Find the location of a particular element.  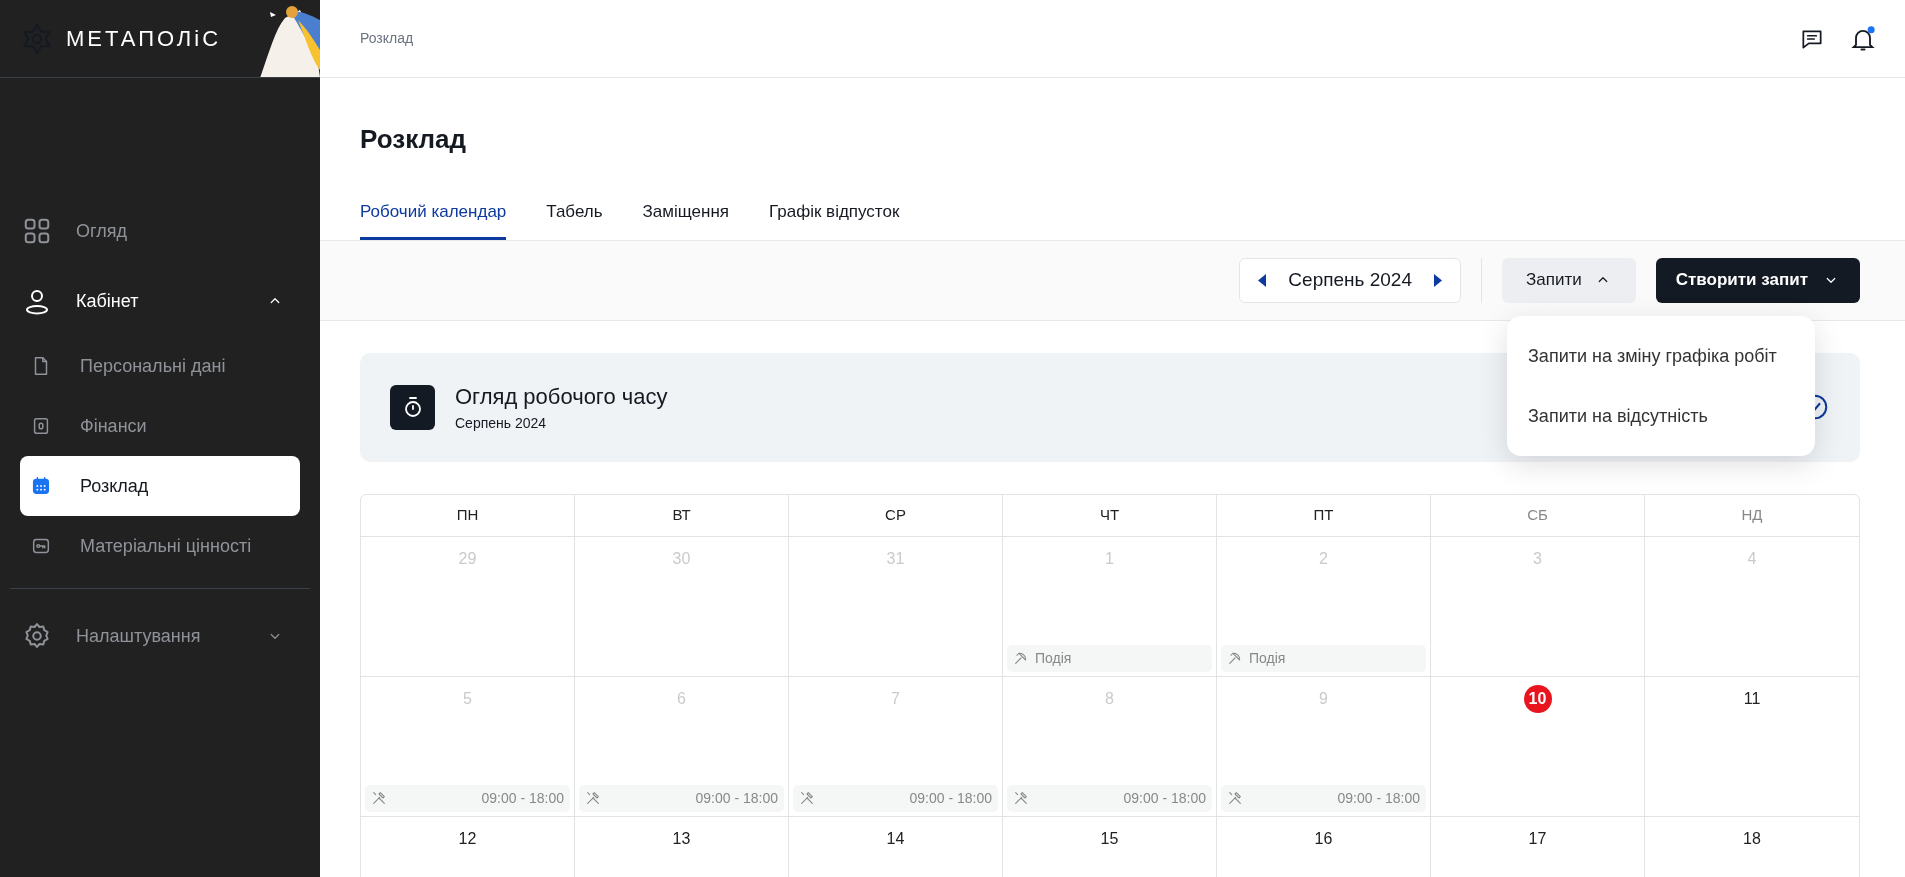

day-number: 17 is located at coordinates (1537, 838).